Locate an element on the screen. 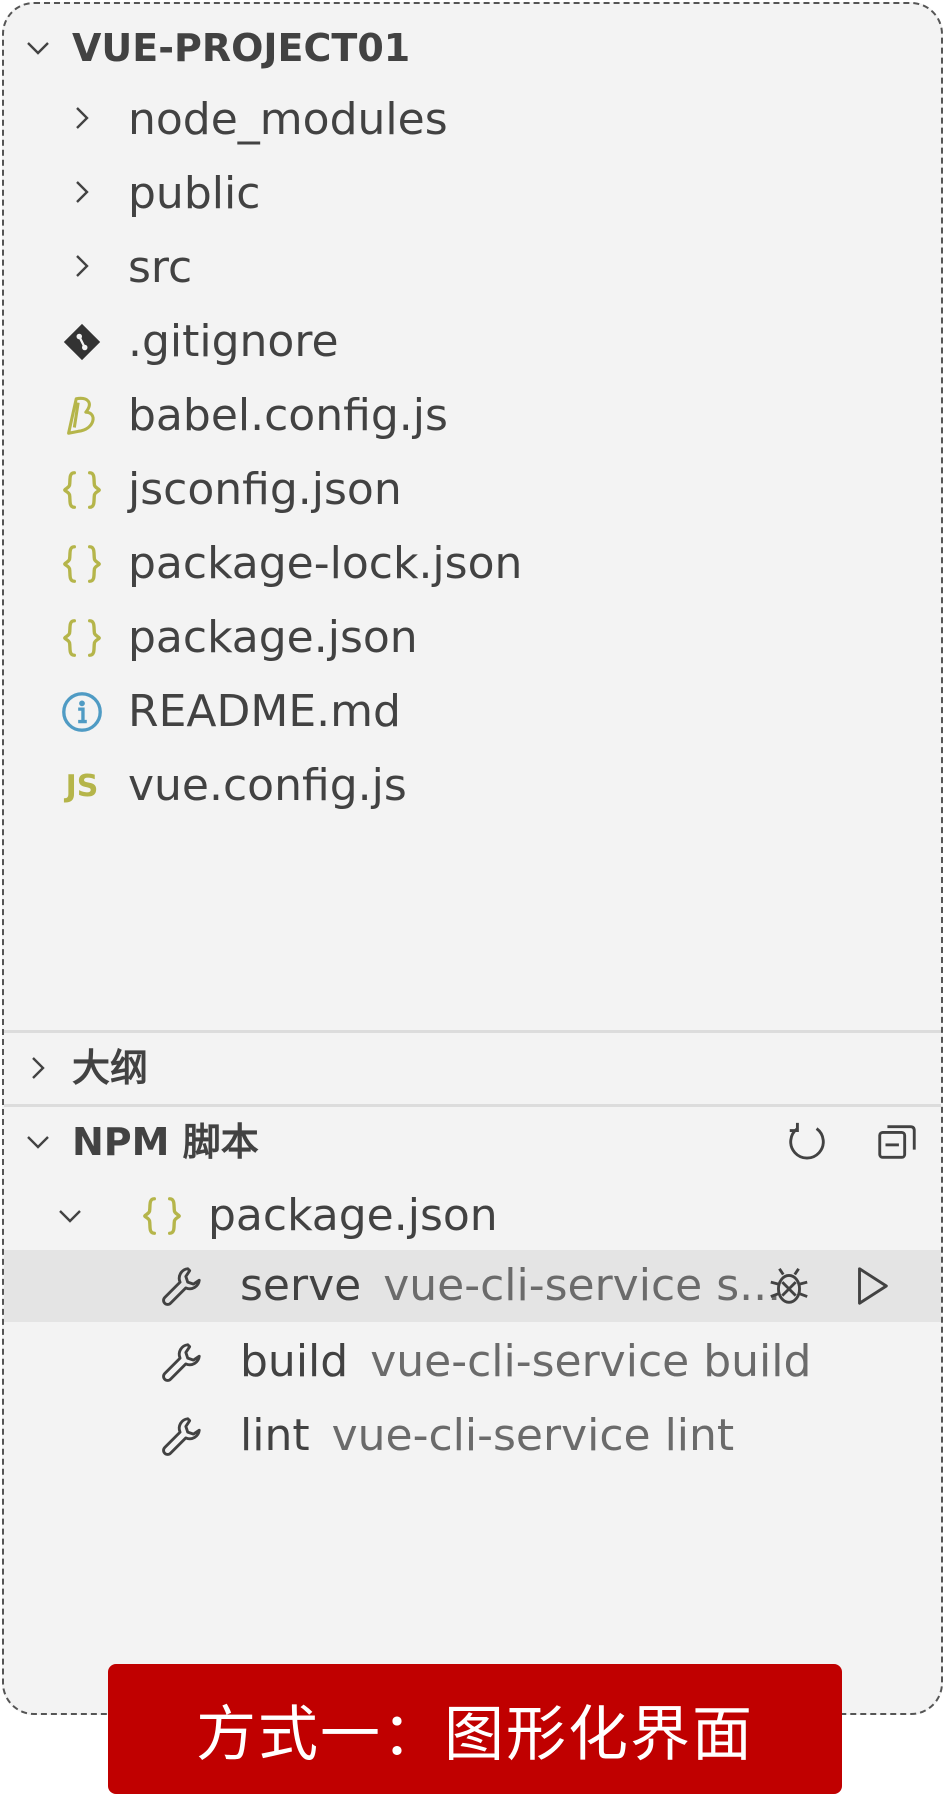 The height and width of the screenshot is (1809, 949). tree-item-label: src is located at coordinates (160, 267).